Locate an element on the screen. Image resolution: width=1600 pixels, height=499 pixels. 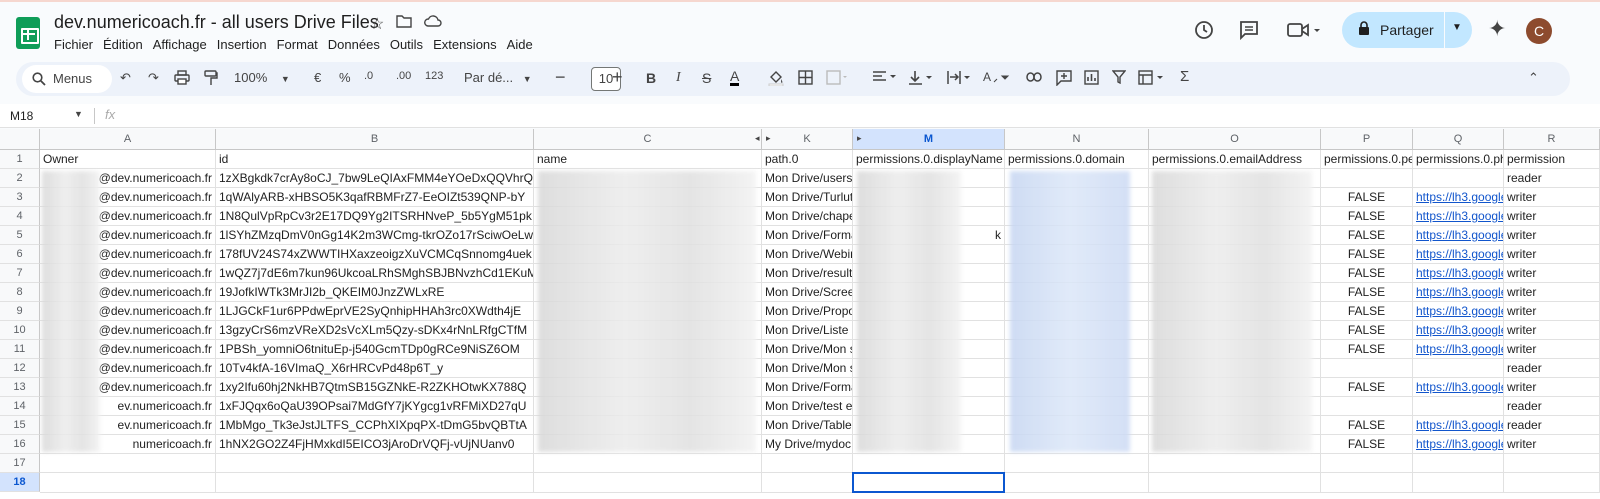
borders-icon is located at coordinates (805, 79).